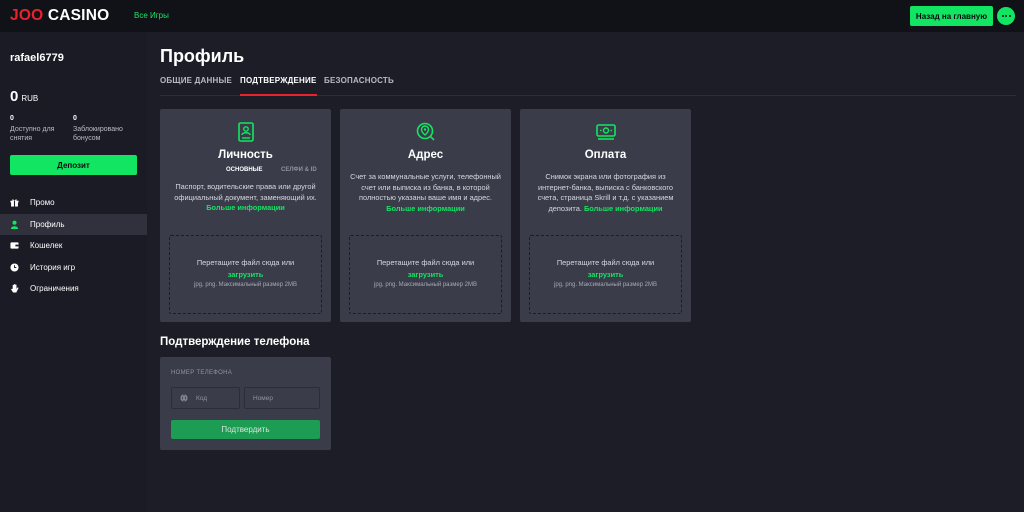 The width and height of the screenshot is (1024, 512). I want to click on country-code-placeholder: Код, so click(202, 398).